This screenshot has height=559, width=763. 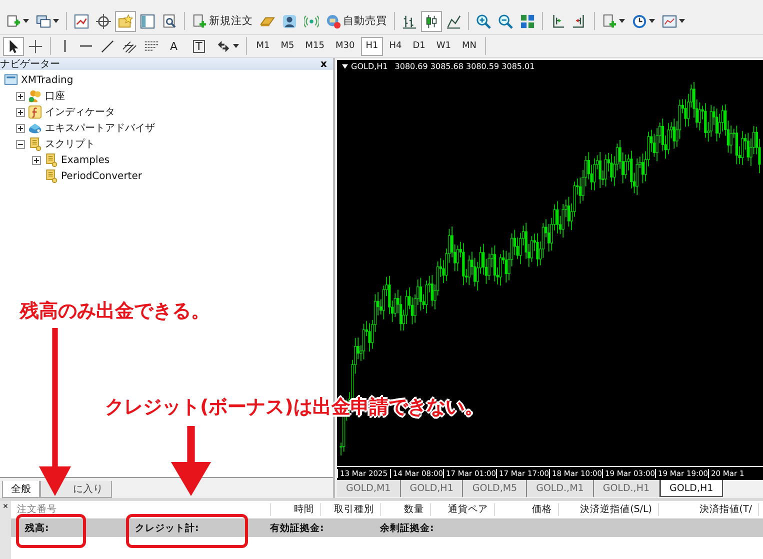 I want to click on chart-tab: GOLD,M1, so click(x=369, y=488).